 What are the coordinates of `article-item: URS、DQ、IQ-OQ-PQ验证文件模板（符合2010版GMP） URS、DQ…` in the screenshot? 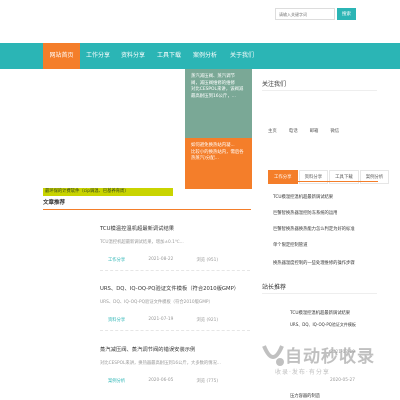 It's located at (175, 303).